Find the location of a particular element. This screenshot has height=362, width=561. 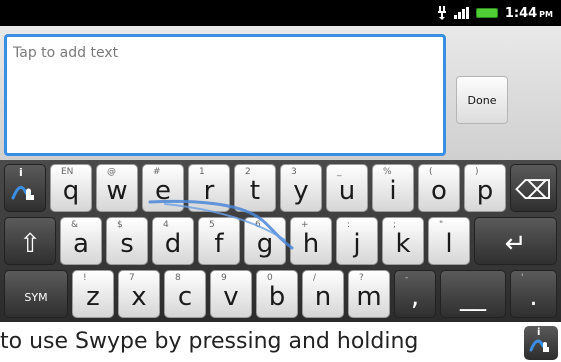

key-n-secondary: / is located at coordinates (315, 278).